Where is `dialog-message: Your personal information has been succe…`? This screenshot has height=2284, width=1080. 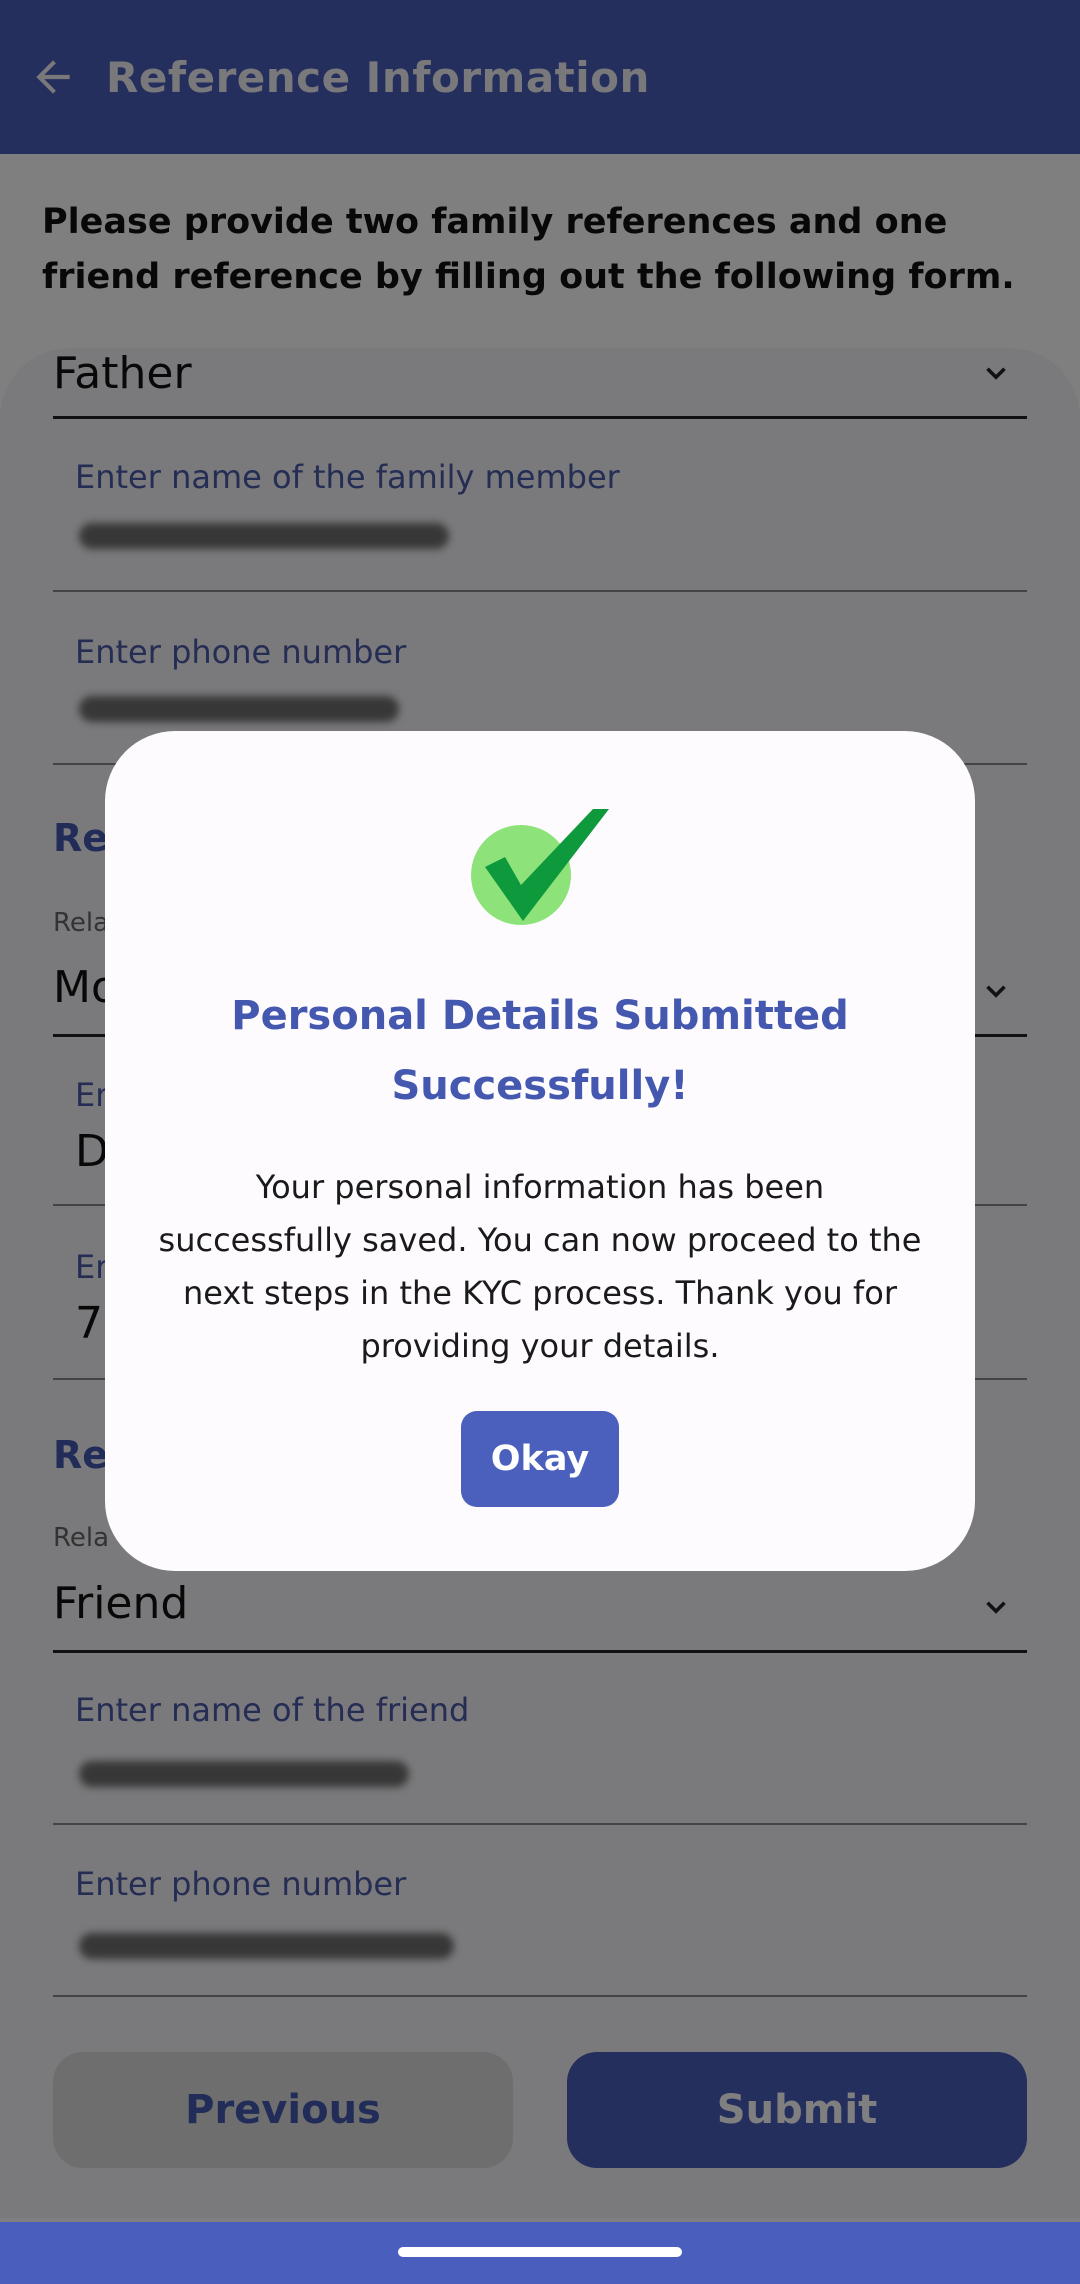
dialog-message: Your personal information has been succe… is located at coordinates (540, 1266).